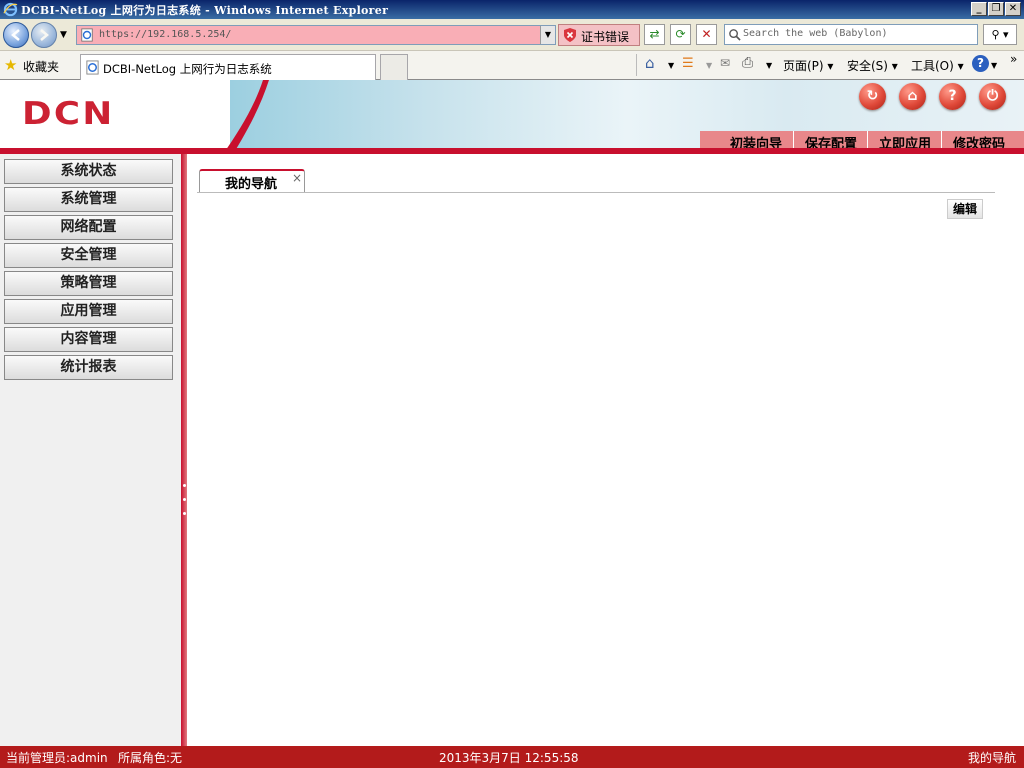 This screenshot has width=1024, height=768. What do you see at coordinates (965, 209) in the screenshot?
I see `edit-button: 编辑` at bounding box center [965, 209].